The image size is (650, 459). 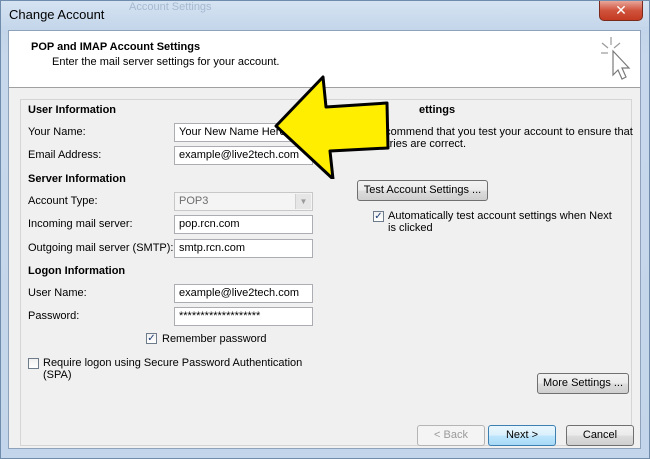 I want to click on incoming-server-input: pop.rcn.com, so click(x=243, y=224).